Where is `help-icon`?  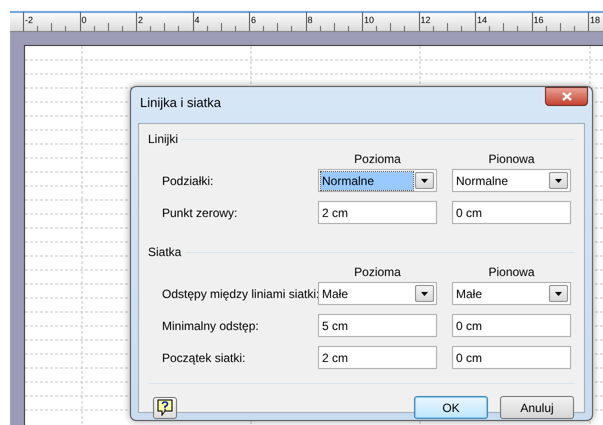
help-icon is located at coordinates (165, 407).